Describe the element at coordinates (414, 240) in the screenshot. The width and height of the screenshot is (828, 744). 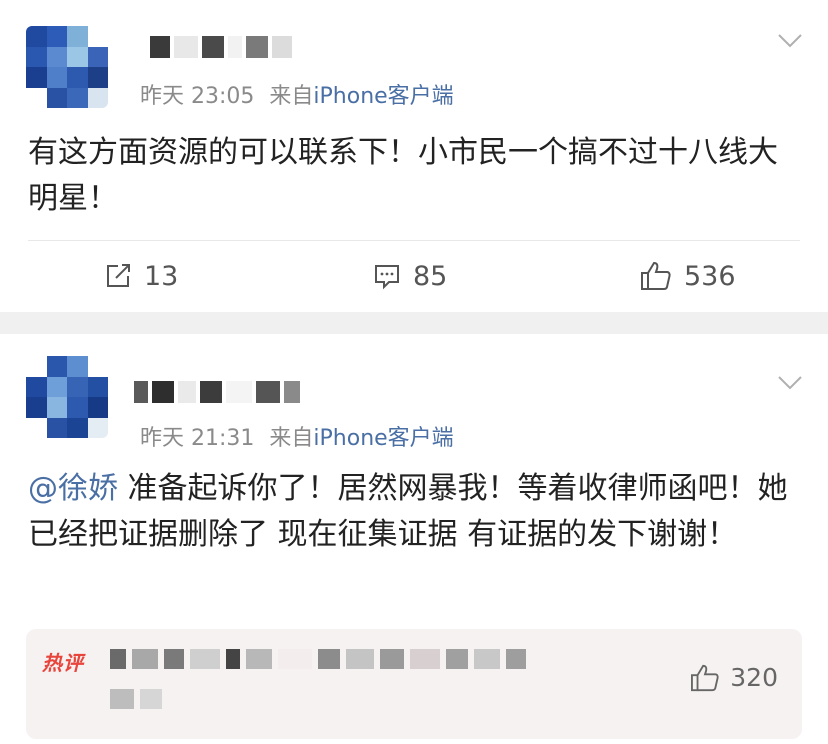
I see `divider` at that location.